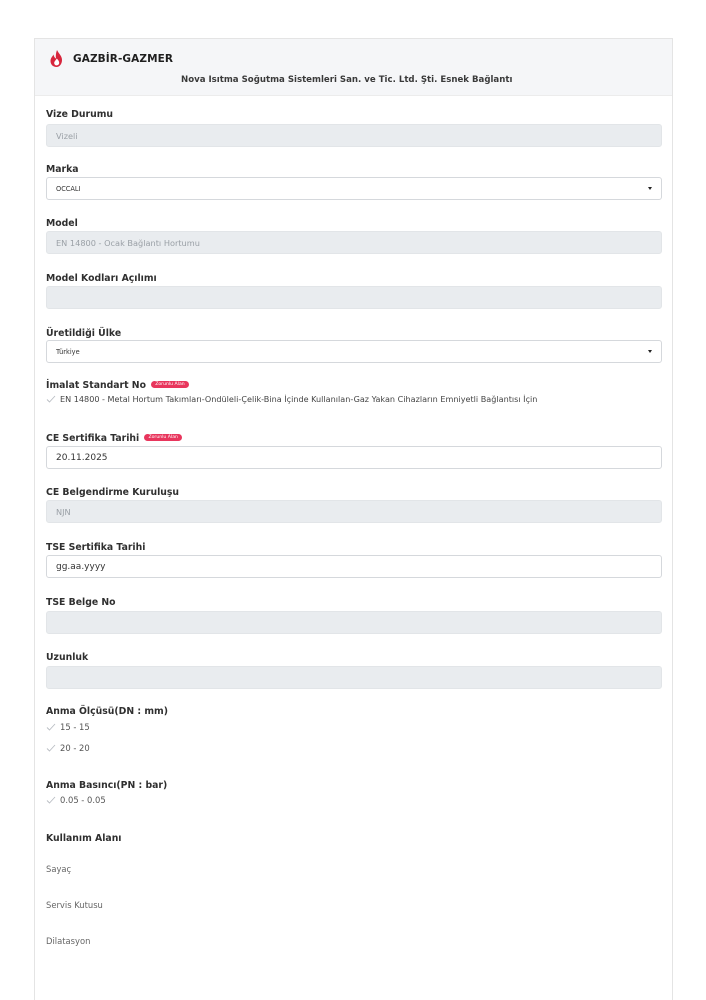 The width and height of the screenshot is (706, 1000). What do you see at coordinates (63, 511) in the screenshot?
I see `ce-kurulus-value: NJN` at bounding box center [63, 511].